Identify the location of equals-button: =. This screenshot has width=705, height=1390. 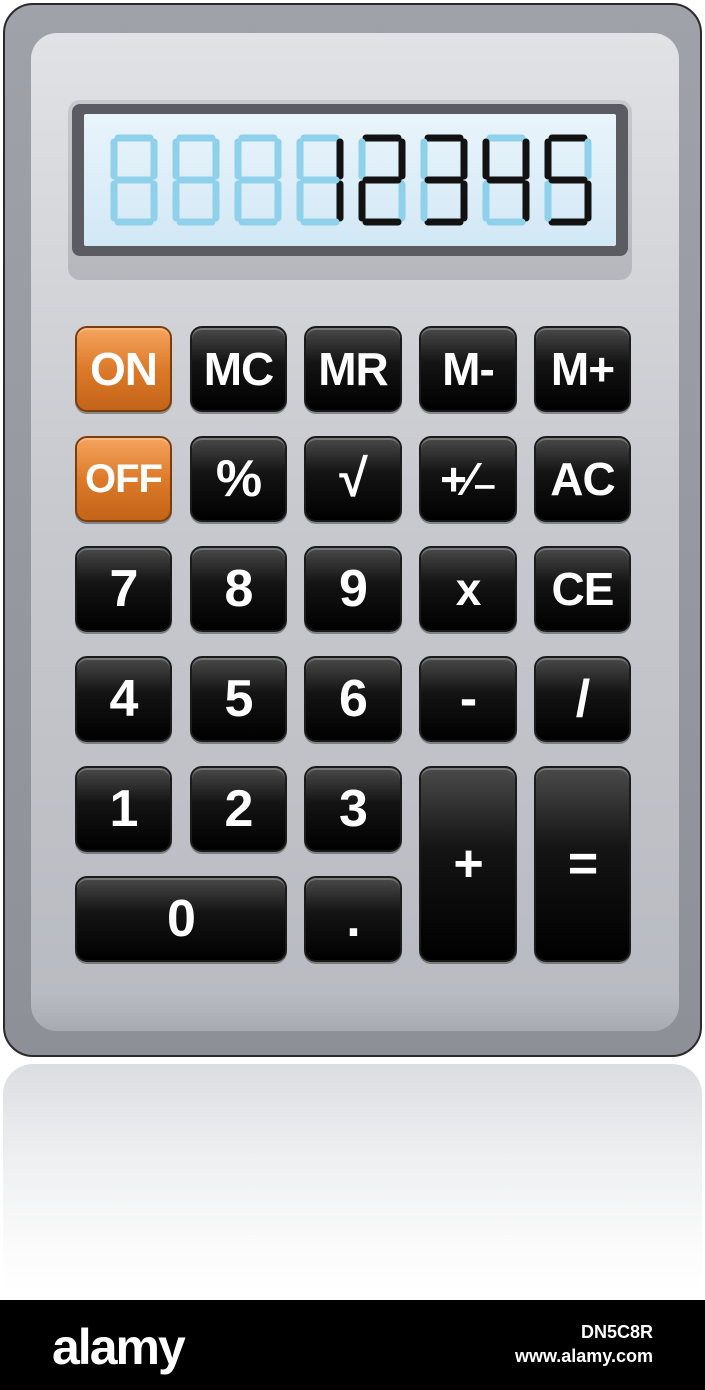
(582, 864).